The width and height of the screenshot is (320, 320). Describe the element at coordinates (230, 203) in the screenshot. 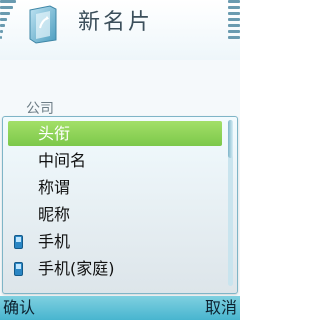

I see `scrollbar` at that location.